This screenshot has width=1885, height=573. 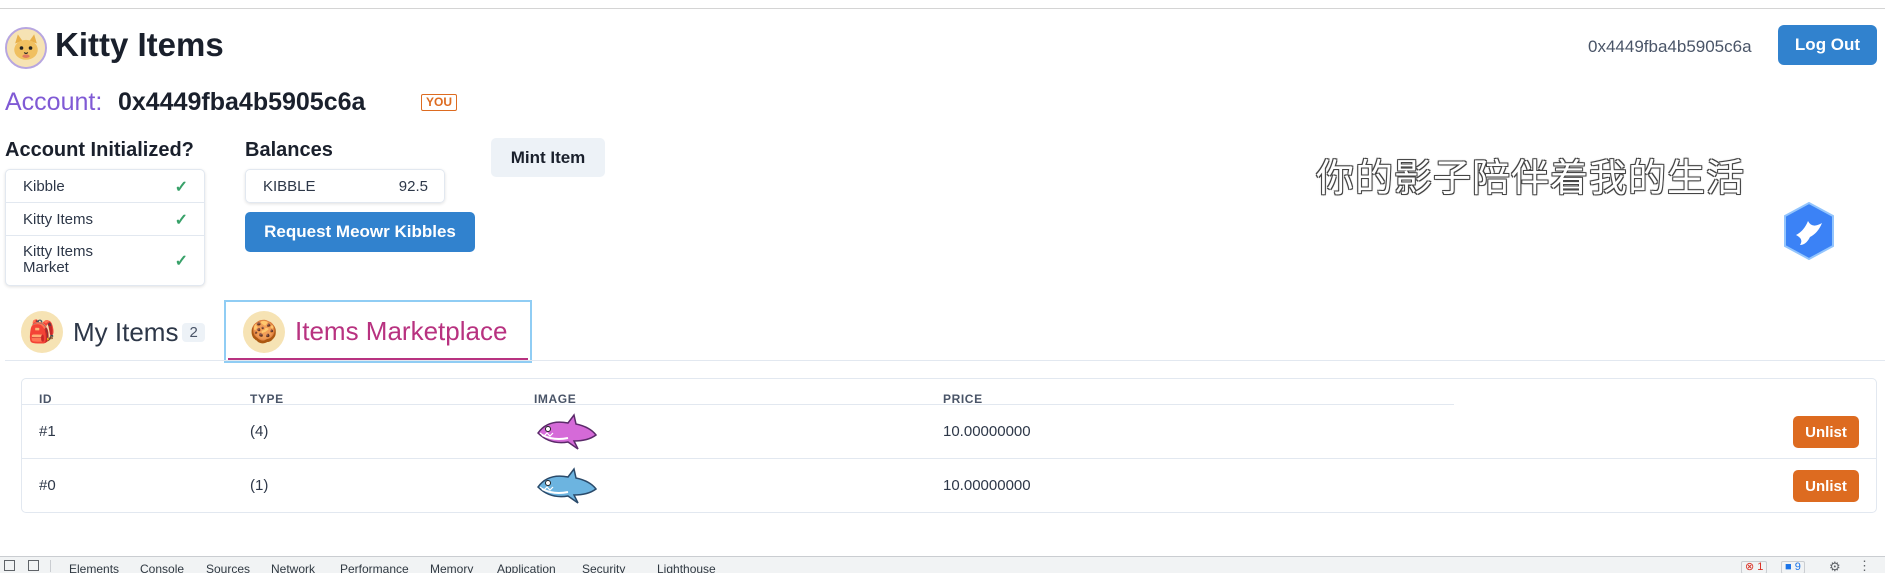 I want to click on cell-id: #0, so click(x=47, y=485).